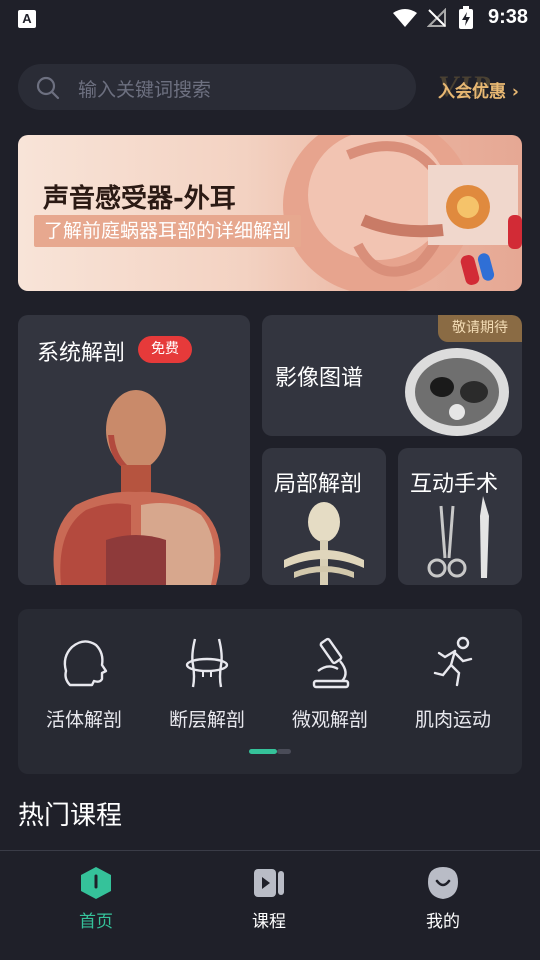 The width and height of the screenshot is (540, 960). Describe the element at coordinates (48, 88) in the screenshot. I see `search-icon` at that location.